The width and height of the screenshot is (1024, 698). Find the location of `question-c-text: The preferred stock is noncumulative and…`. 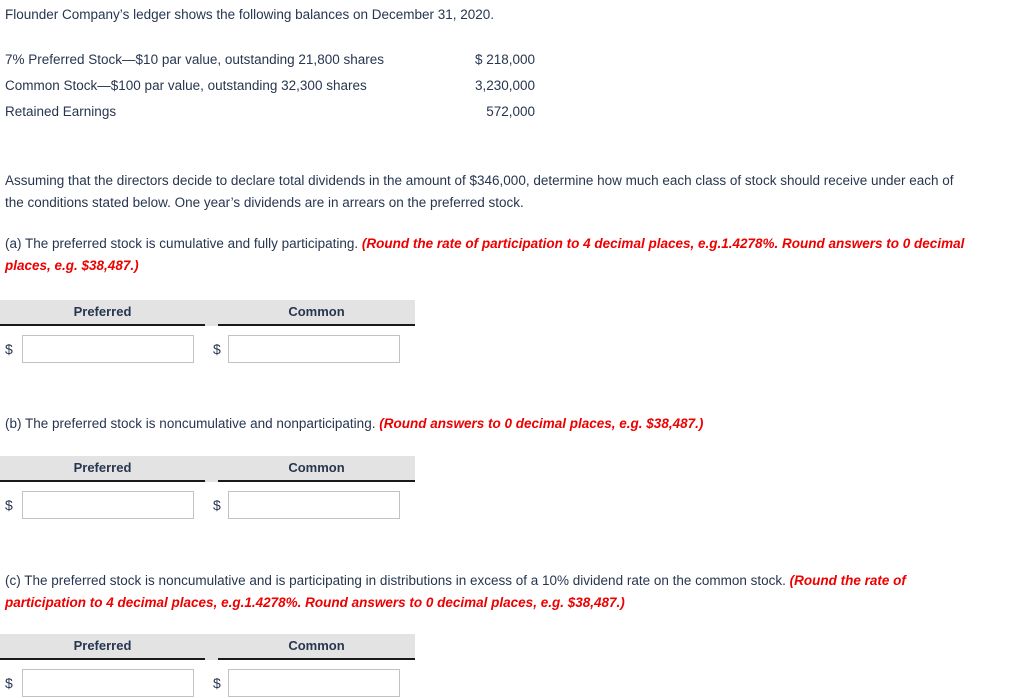

question-c-text: The preferred stock is noncumulative and… is located at coordinates (405, 580).